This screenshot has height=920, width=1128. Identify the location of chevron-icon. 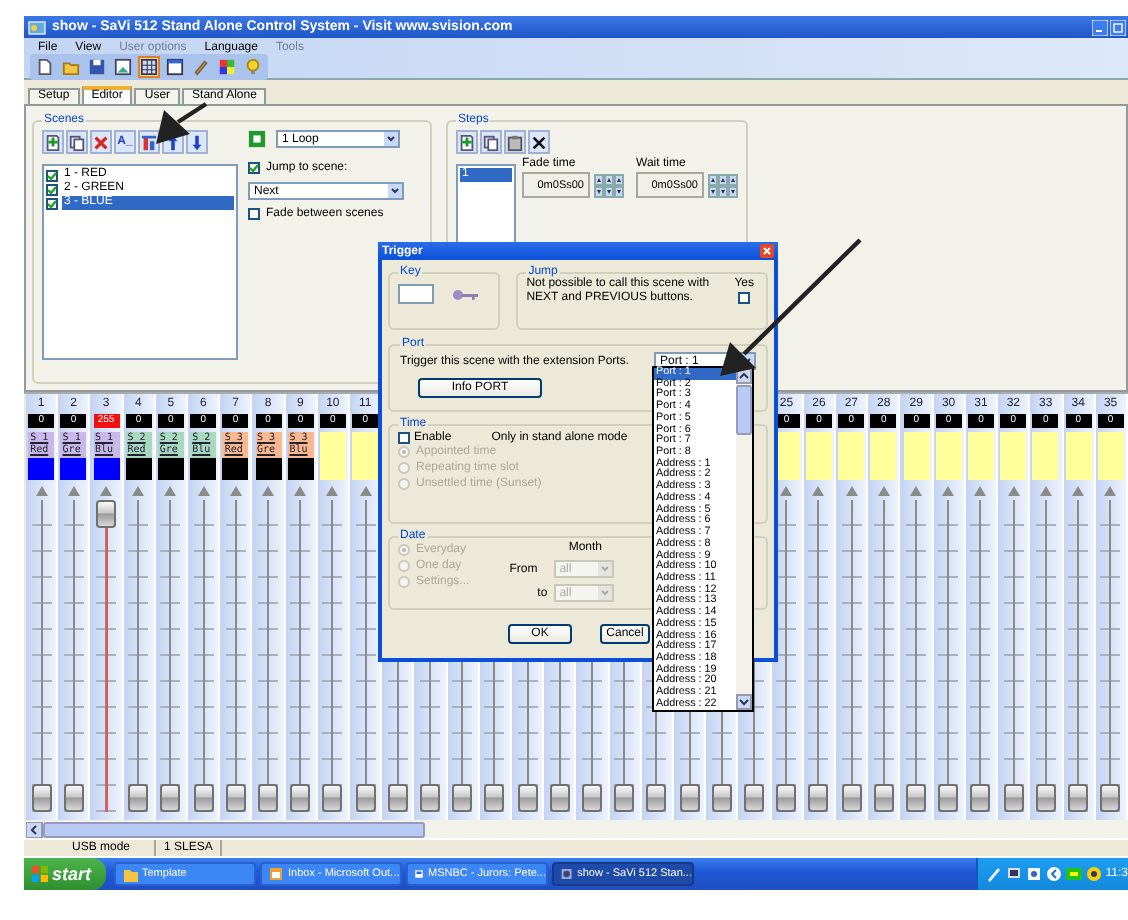
(1053, 874).